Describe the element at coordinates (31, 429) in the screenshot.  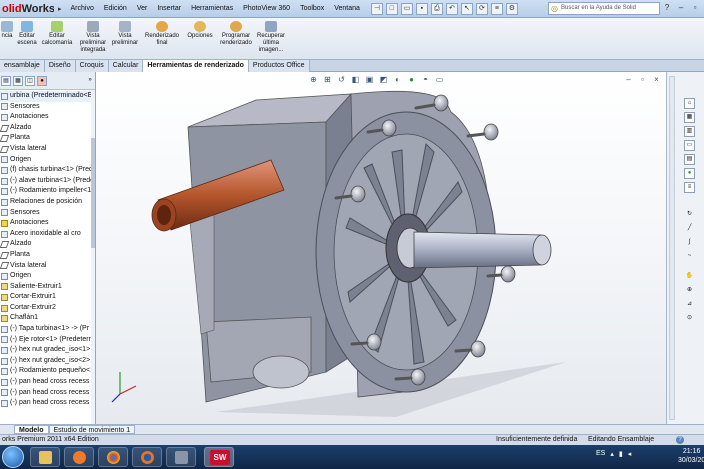
I see `tab-modelo: Modelo` at that location.